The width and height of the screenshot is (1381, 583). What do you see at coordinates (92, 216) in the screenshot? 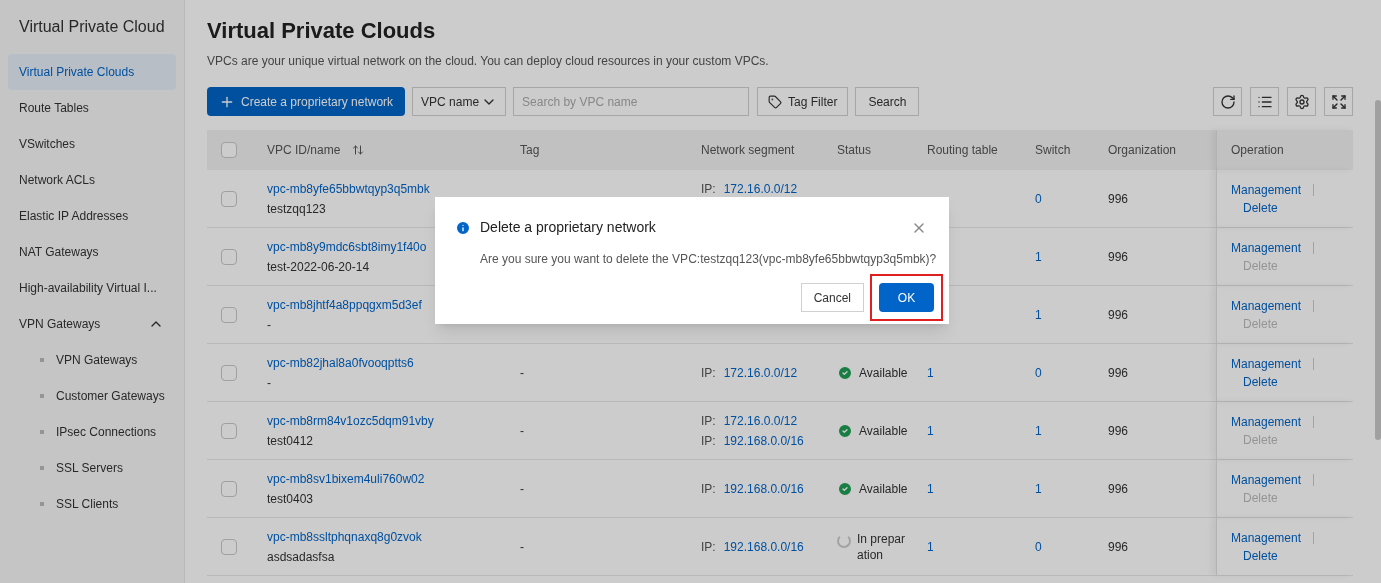
I see `sidebar-item: Elastic IP Addresses` at bounding box center [92, 216].